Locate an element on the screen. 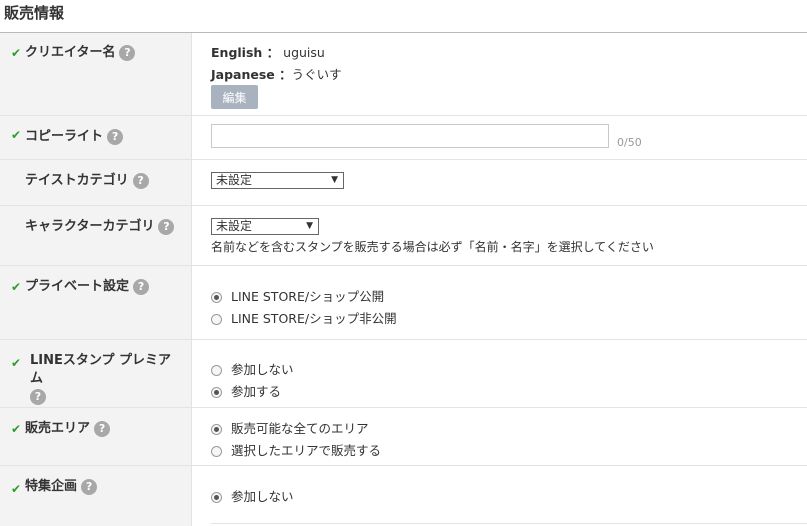 This screenshot has height=526, width=807. creator-value-cell: English ： uguisu Japanese ：うぐいす 編集 is located at coordinates (499, 74).